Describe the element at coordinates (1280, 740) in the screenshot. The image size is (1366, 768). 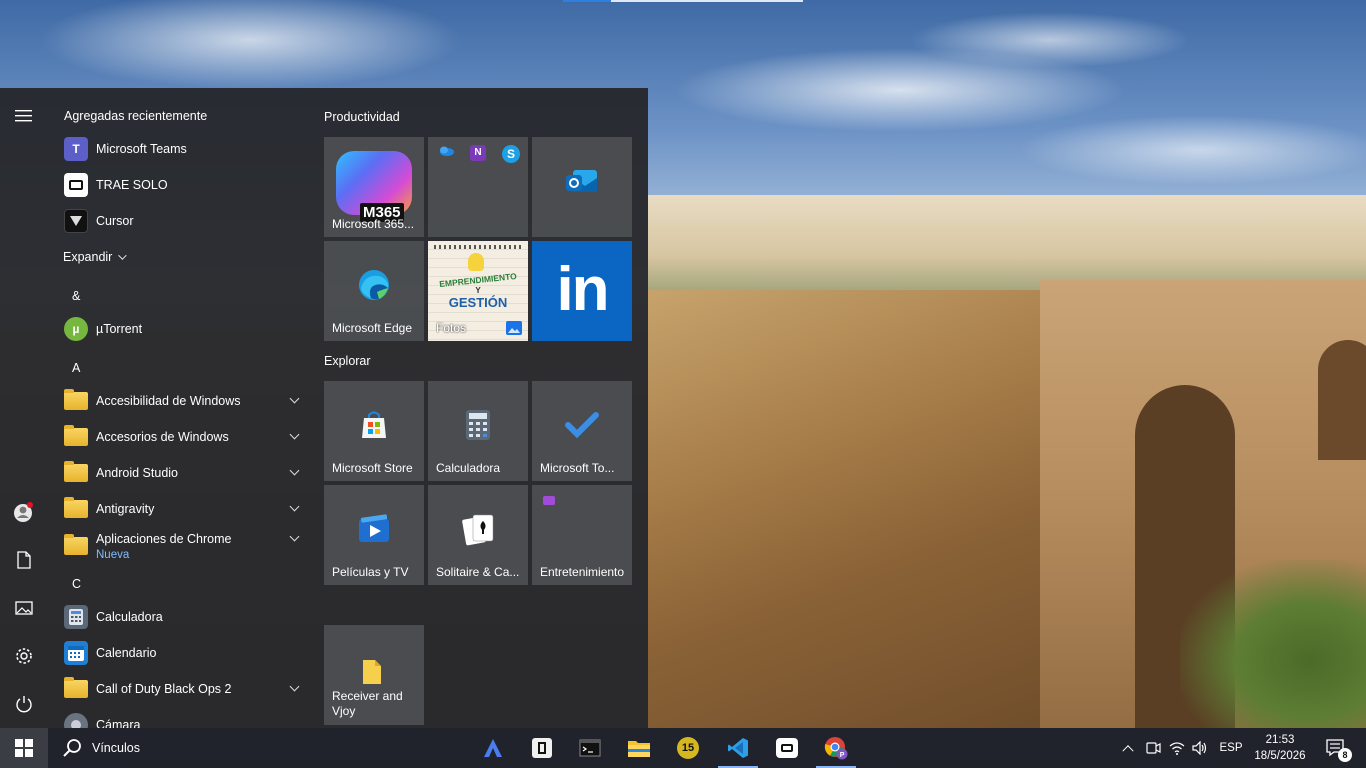
I see `clock-time: 21:53` at that location.